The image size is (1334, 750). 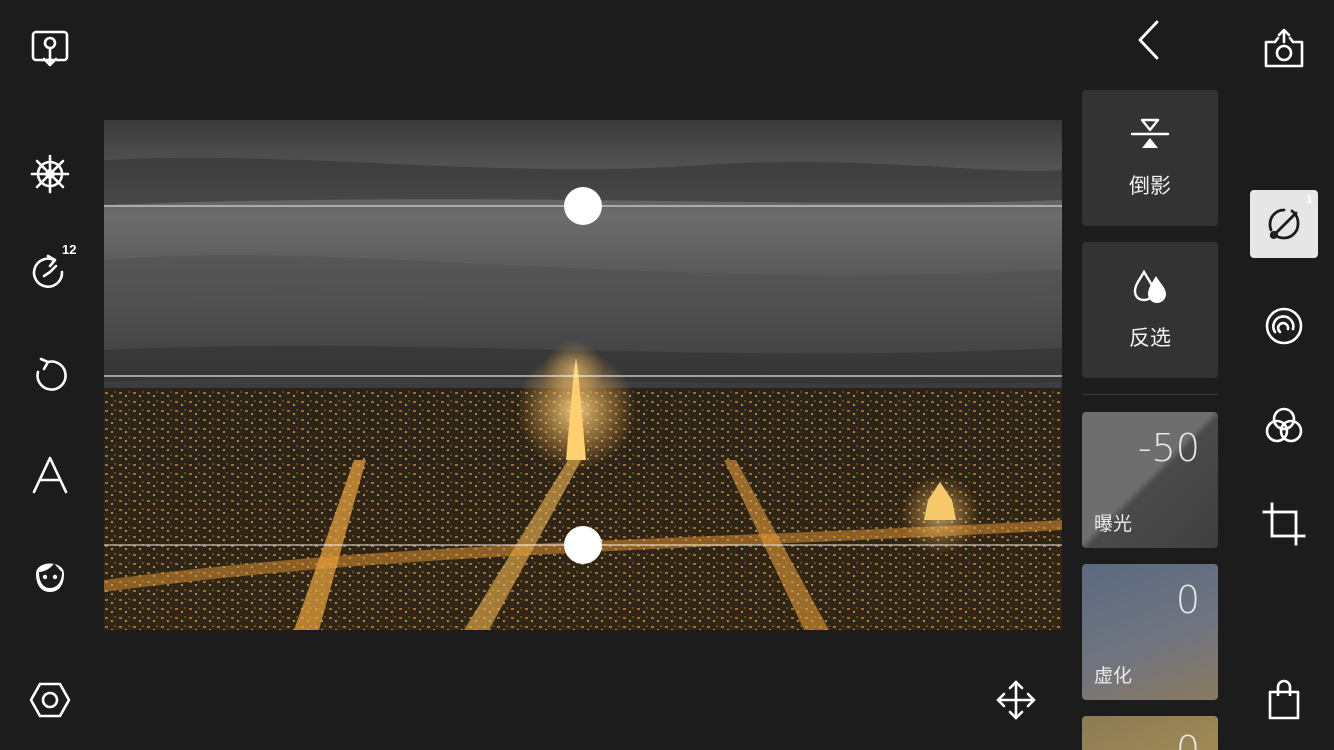 I want to click on face-retouch-icon, so click(x=50, y=574).